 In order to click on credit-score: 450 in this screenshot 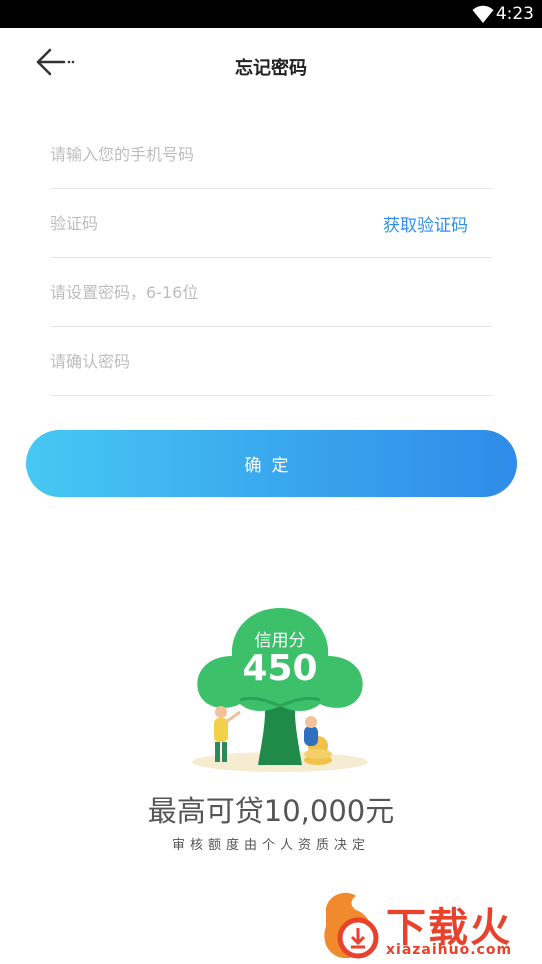, I will do `click(280, 668)`.